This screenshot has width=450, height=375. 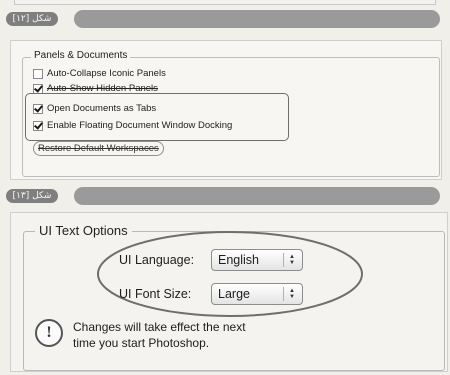 What do you see at coordinates (140, 125) in the screenshot?
I see `checkbox-label: Enable Floating Document Window Docking` at bounding box center [140, 125].